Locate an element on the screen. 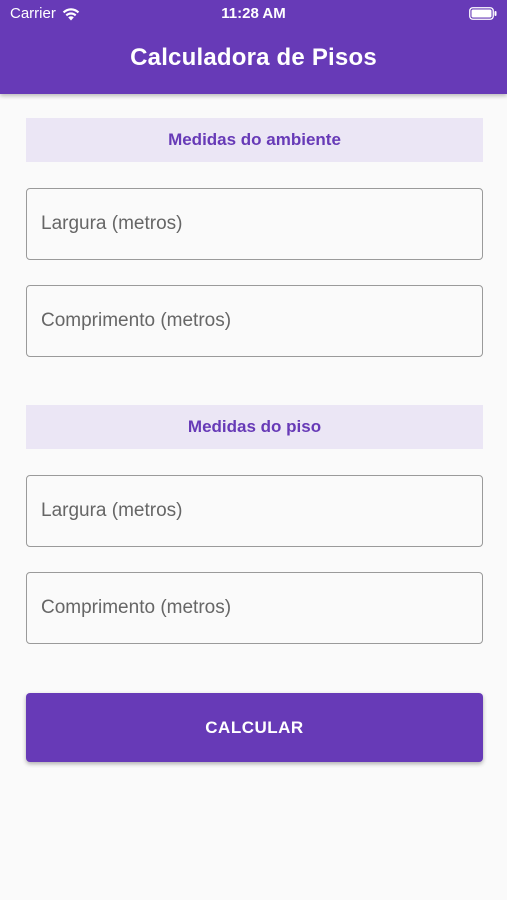 This screenshot has width=507, height=900. app-bar: Carrier 11:28 AM Calculadora de Pisos is located at coordinates (253, 47).